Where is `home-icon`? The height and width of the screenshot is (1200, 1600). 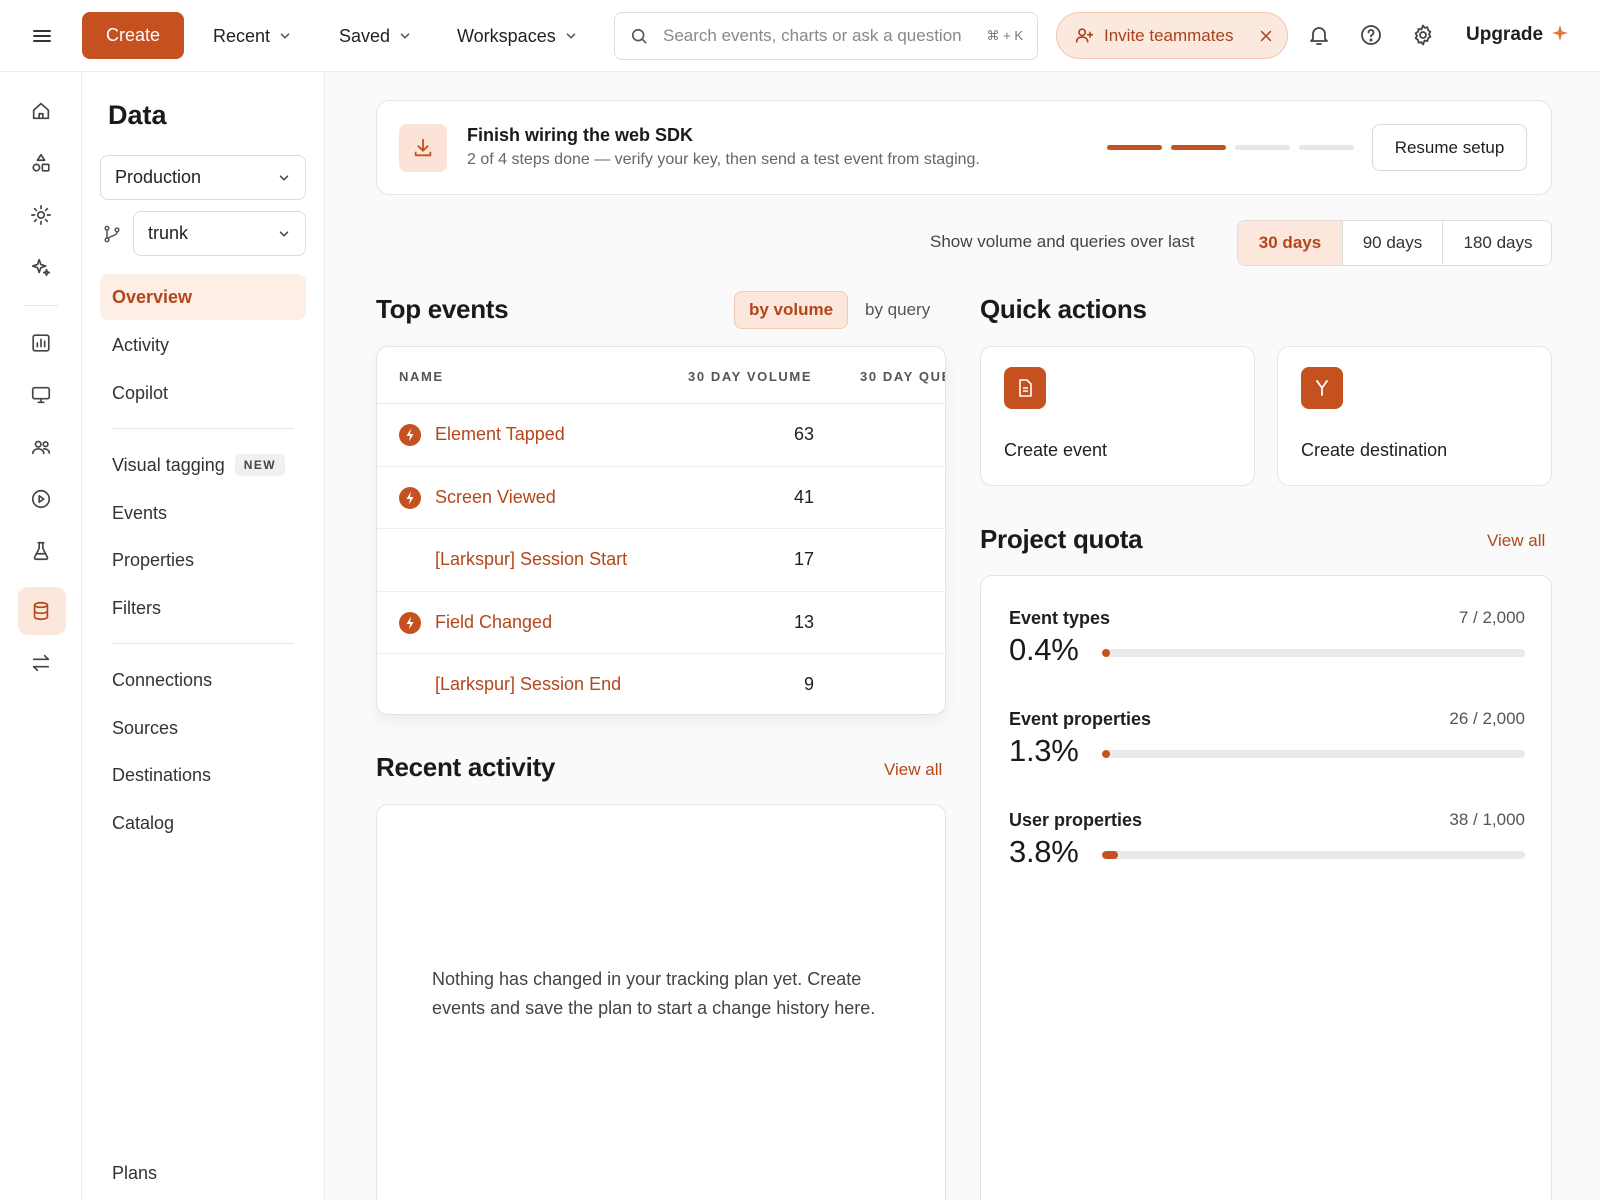 home-icon is located at coordinates (41, 111).